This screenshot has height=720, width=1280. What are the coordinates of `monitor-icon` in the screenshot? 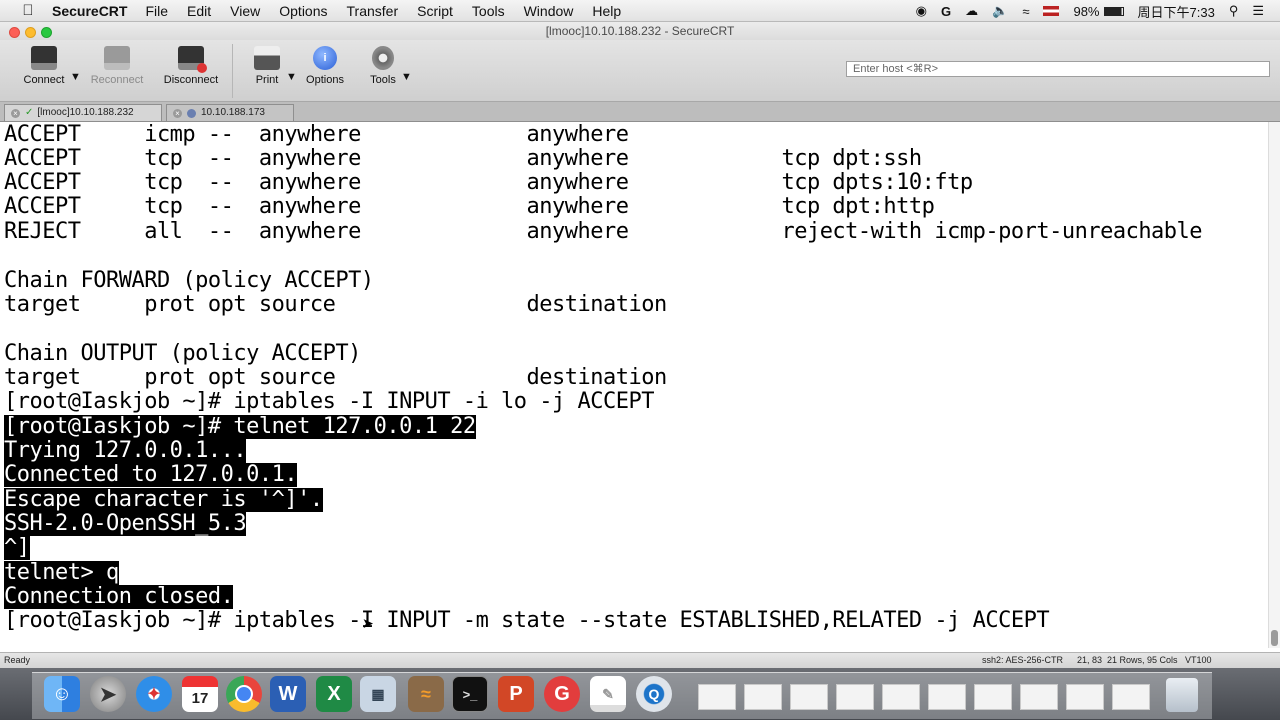 It's located at (44, 58).